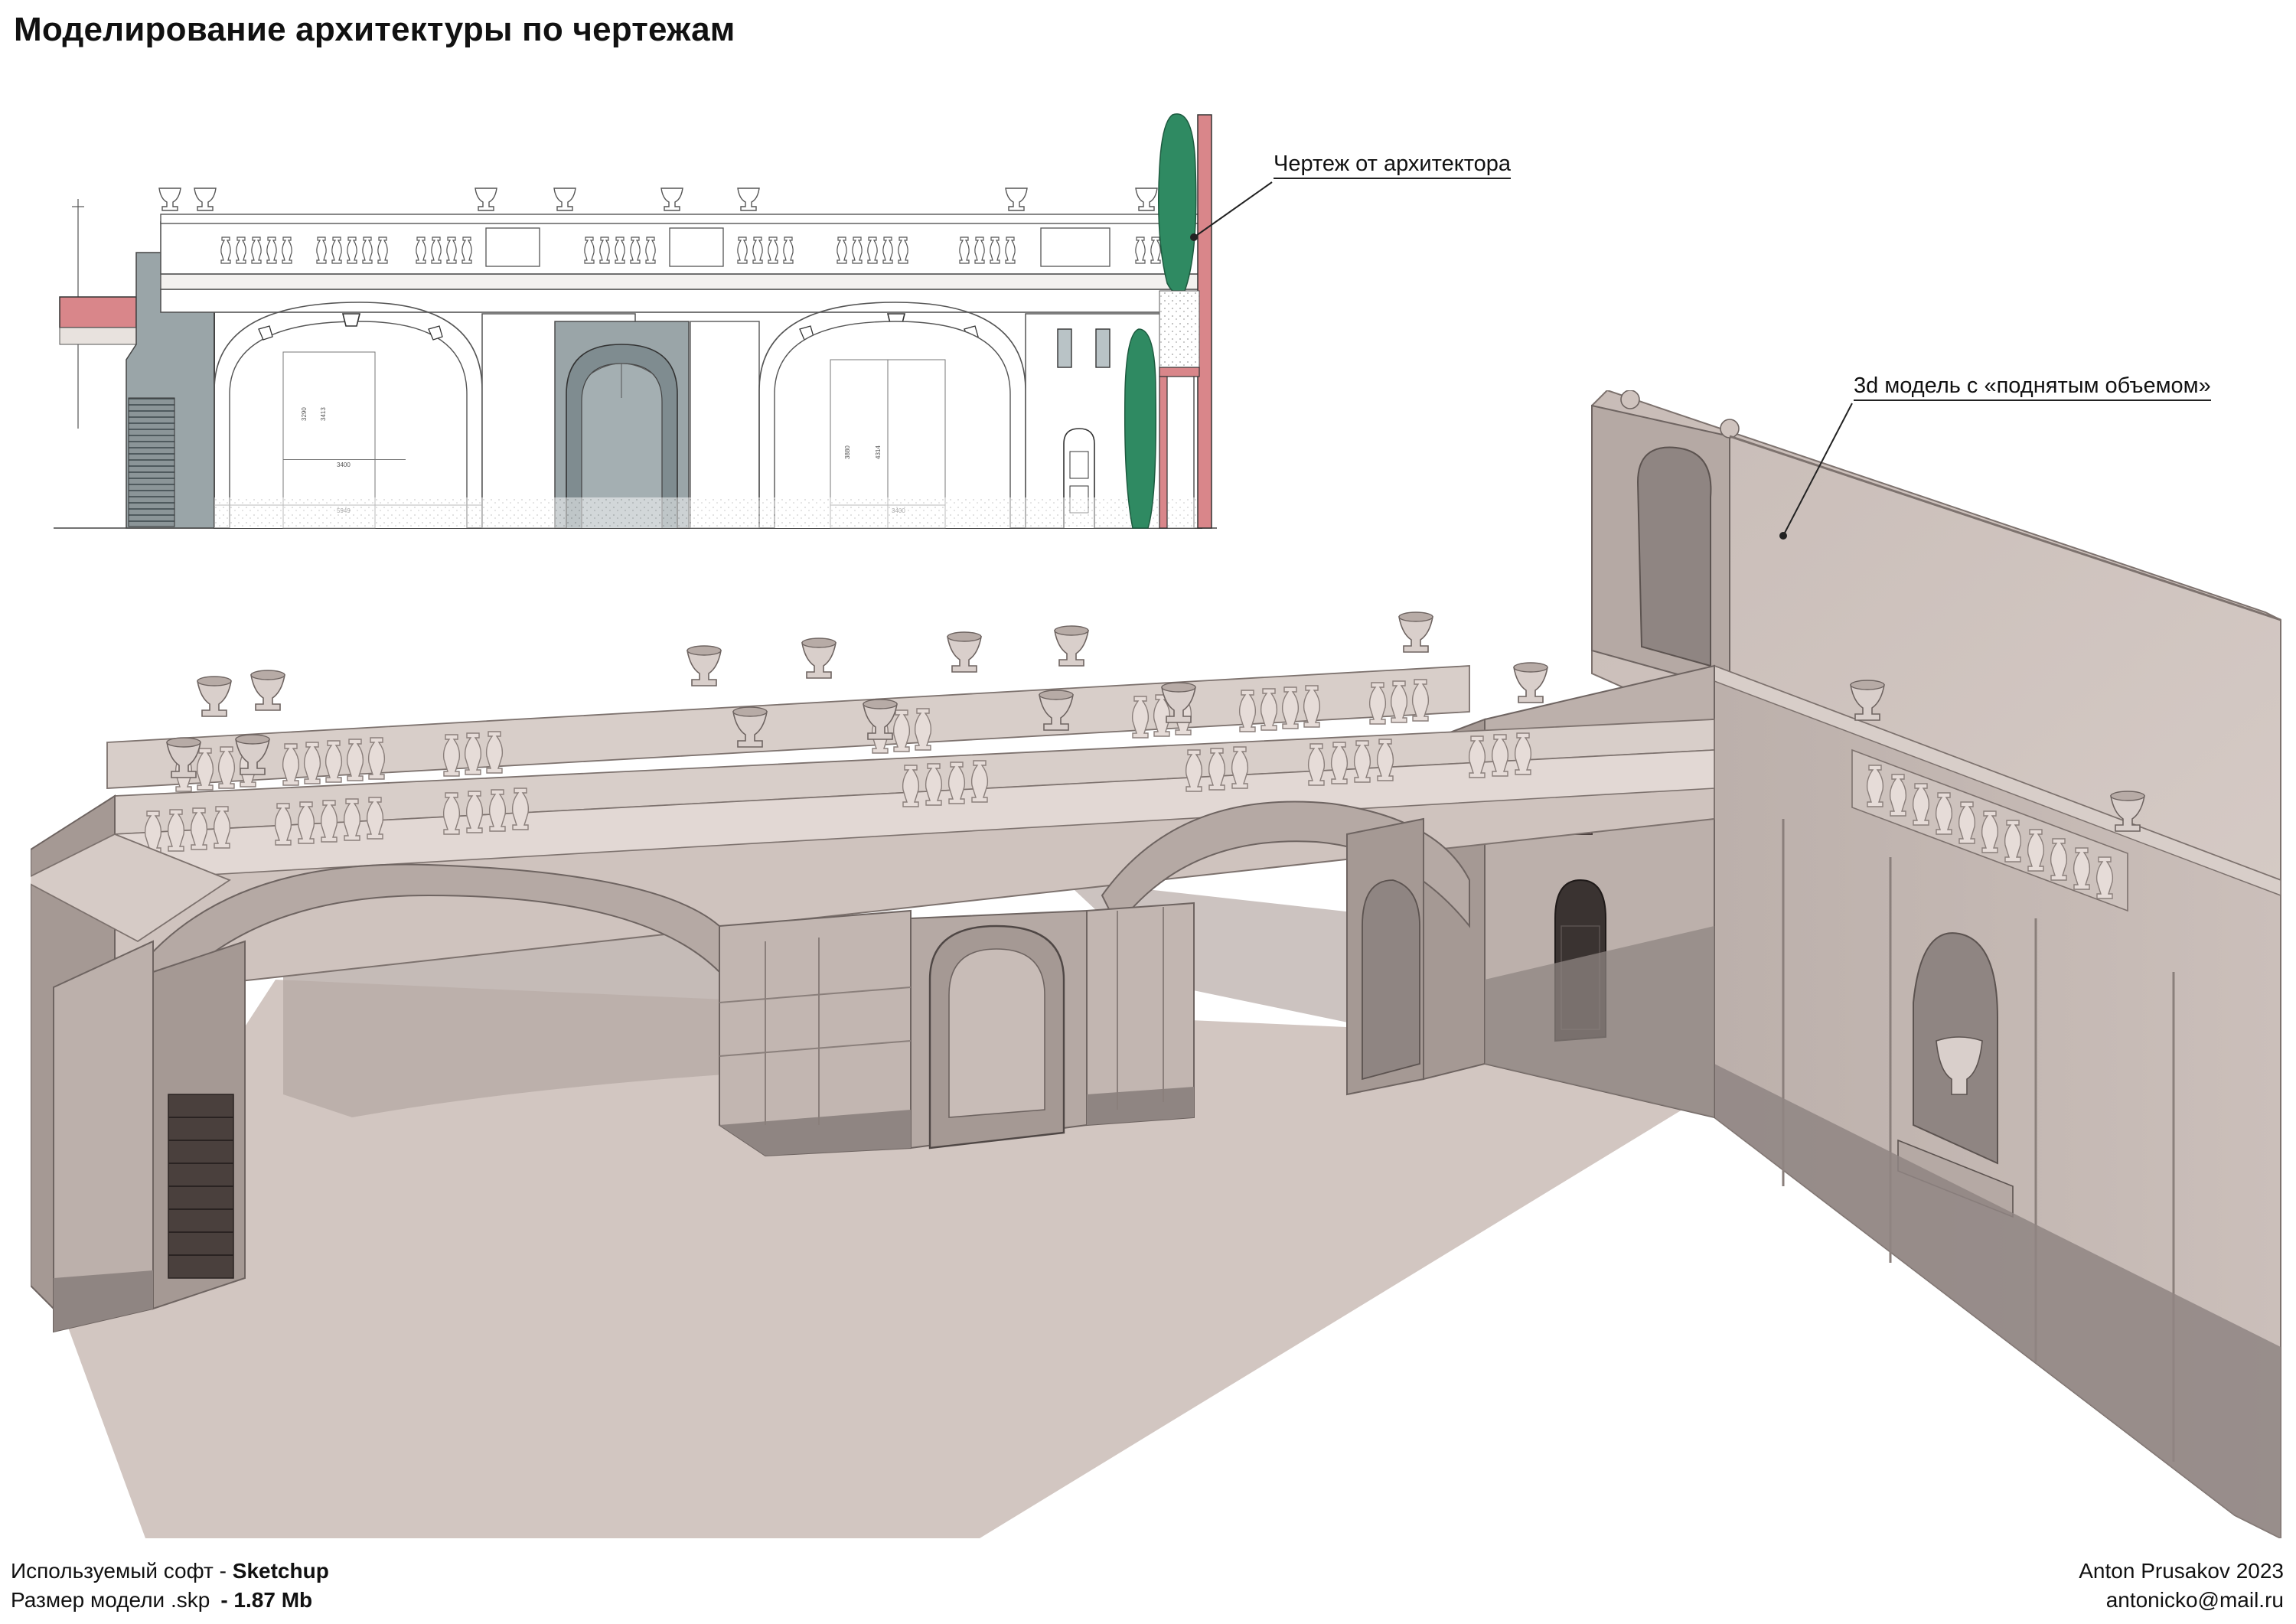 The height and width of the screenshot is (1624, 2296). What do you see at coordinates (266, 1600) in the screenshot?
I see `size-value: - 1.87 Mb` at bounding box center [266, 1600].